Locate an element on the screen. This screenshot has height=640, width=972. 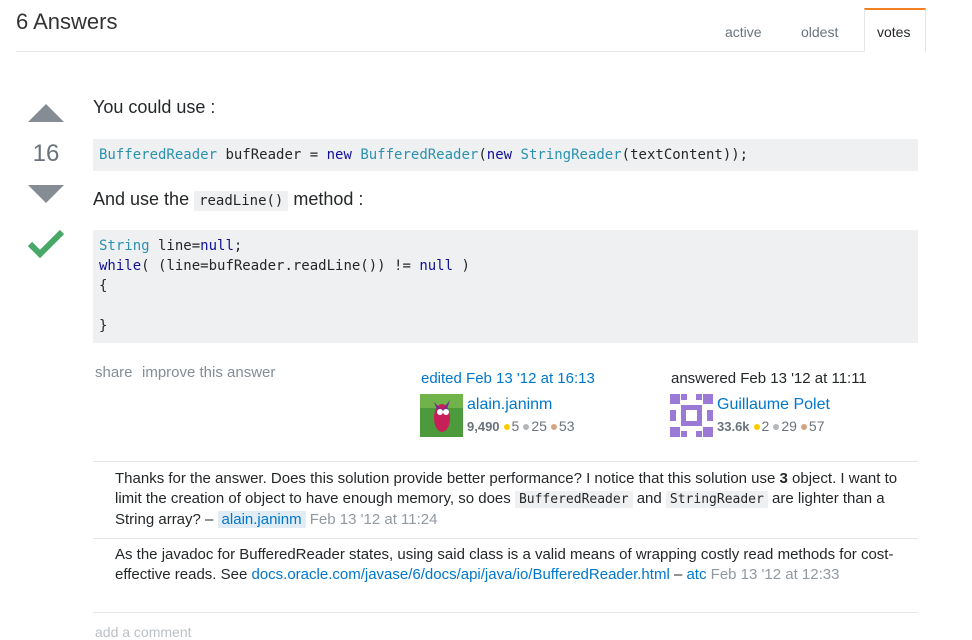
avatar-alain-janinm is located at coordinates (441, 415).